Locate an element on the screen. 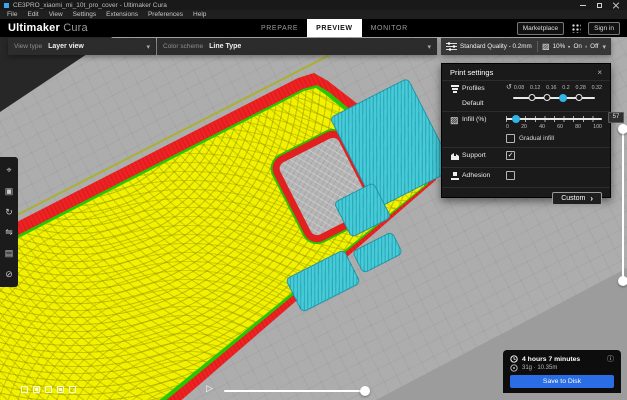 This screenshot has width=627, height=400. view-left-icon is located at coordinates (60, 389).